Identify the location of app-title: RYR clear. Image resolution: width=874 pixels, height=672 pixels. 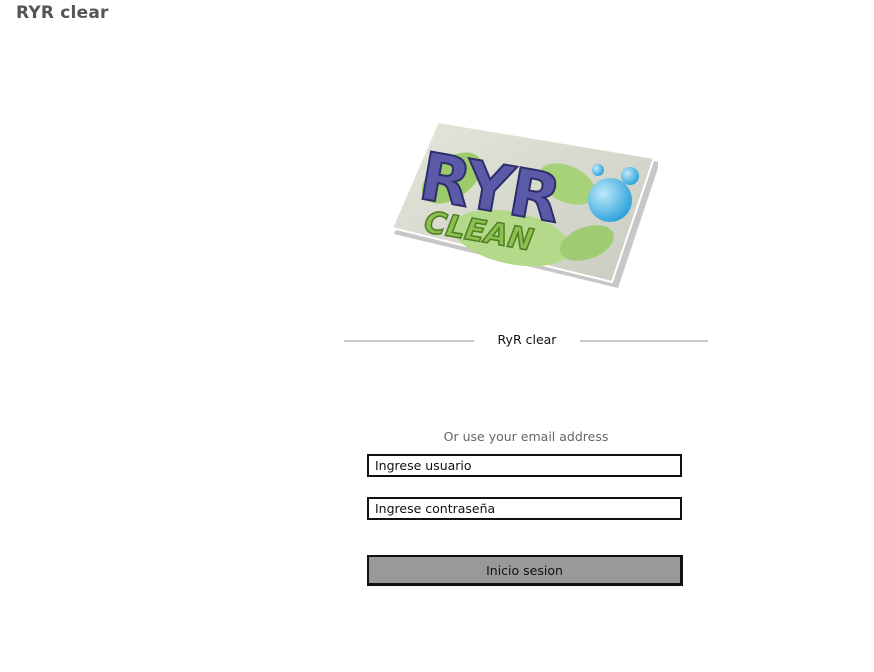
(62, 13).